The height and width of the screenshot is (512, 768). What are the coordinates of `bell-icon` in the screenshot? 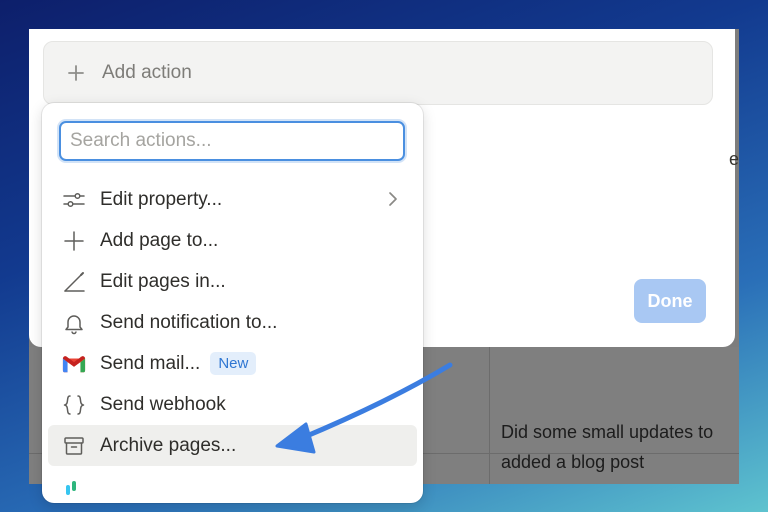 It's located at (74, 323).